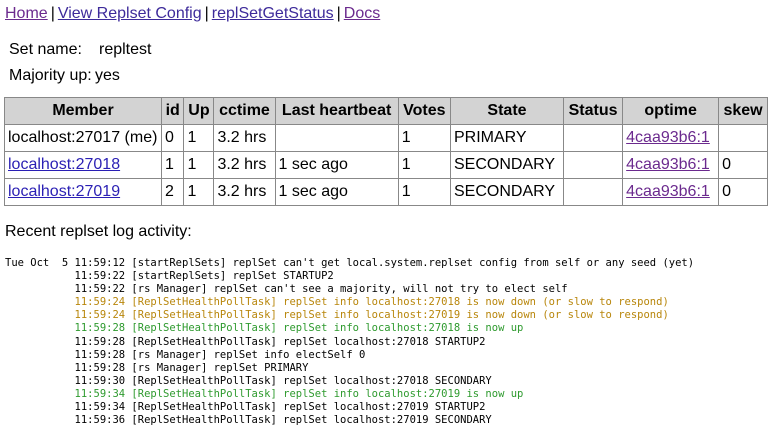 This screenshot has width=775, height=438. Describe the element at coordinates (107, 75) in the screenshot. I see `majority-up-value: yes` at that location.